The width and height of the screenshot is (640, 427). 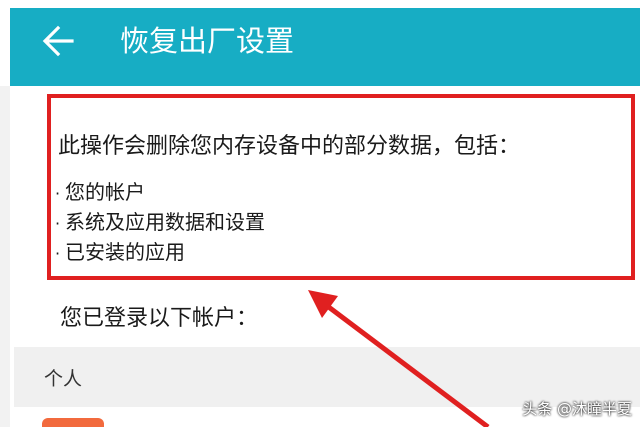 What do you see at coordinates (5, 256) in the screenshot?
I see `left-edge` at bounding box center [5, 256].